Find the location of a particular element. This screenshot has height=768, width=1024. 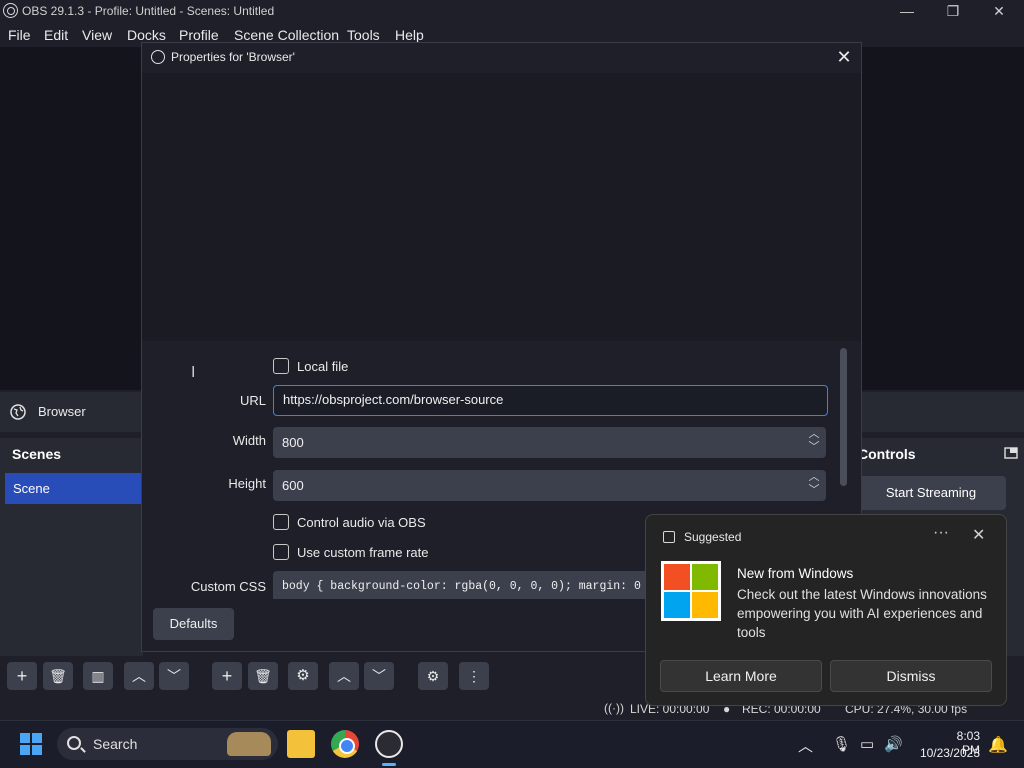

windows-start-icon is located at coordinates (31, 744).